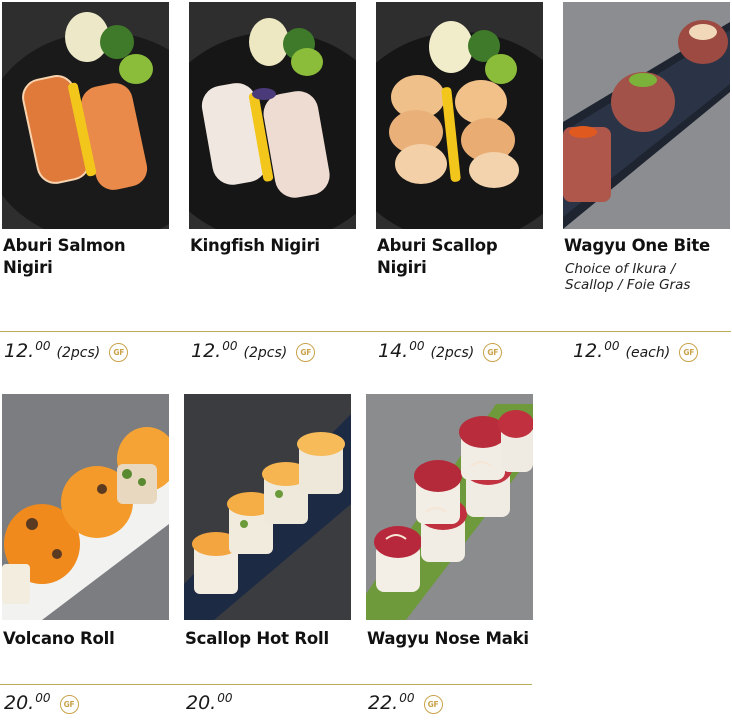 Image resolution: width=732 pixels, height=720 pixels. I want to click on item-name: Wagyu Nose Maki, so click(448, 638).